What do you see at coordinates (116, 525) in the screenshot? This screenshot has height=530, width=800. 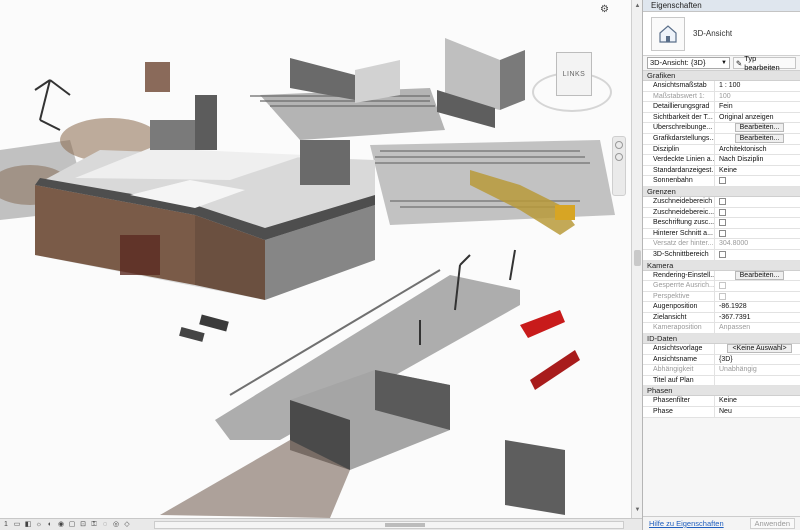 I see `reveal-hidden-icon: ◎` at bounding box center [116, 525].